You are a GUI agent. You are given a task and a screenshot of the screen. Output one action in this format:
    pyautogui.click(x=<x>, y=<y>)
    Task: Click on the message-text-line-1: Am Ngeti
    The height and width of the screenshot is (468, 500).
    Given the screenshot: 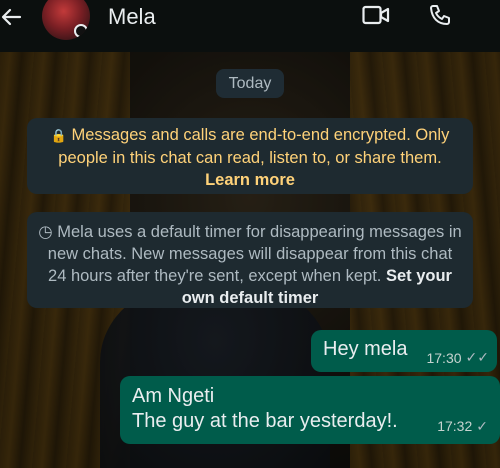 What is the action you would take?
    pyautogui.click(x=173, y=396)
    